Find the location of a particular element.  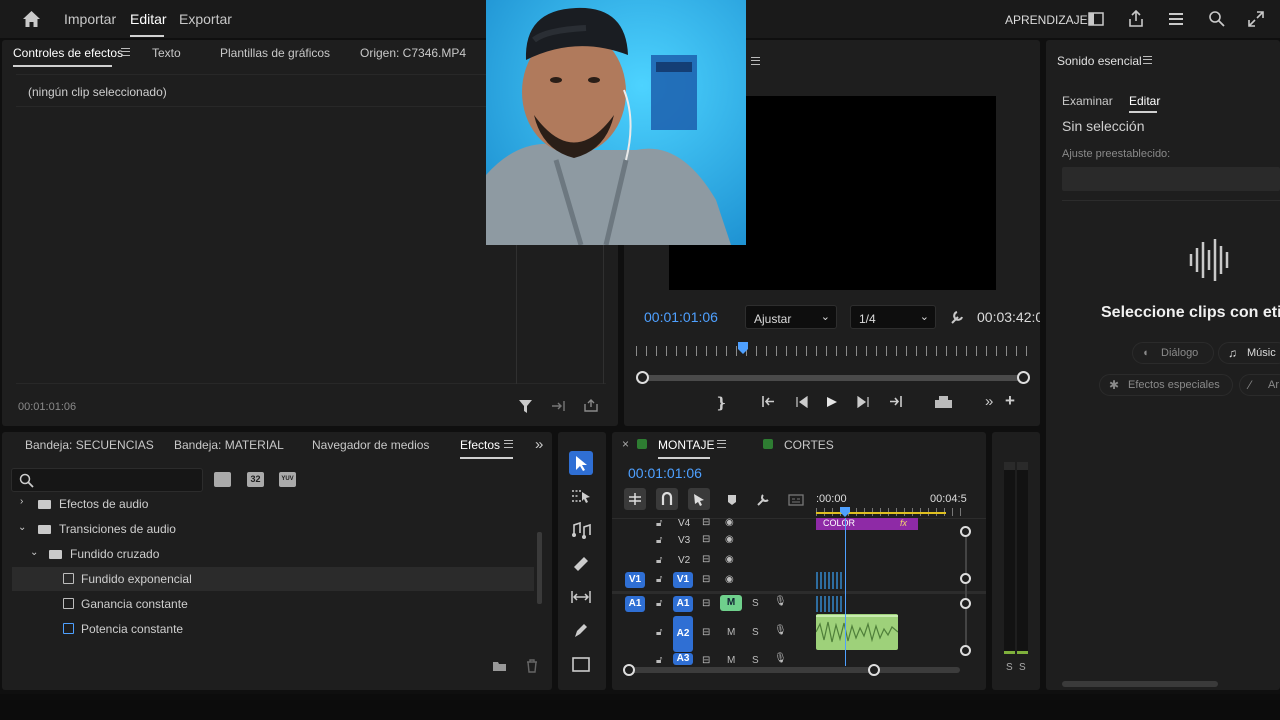

monitor-menu-icon is located at coordinates (755, 61).